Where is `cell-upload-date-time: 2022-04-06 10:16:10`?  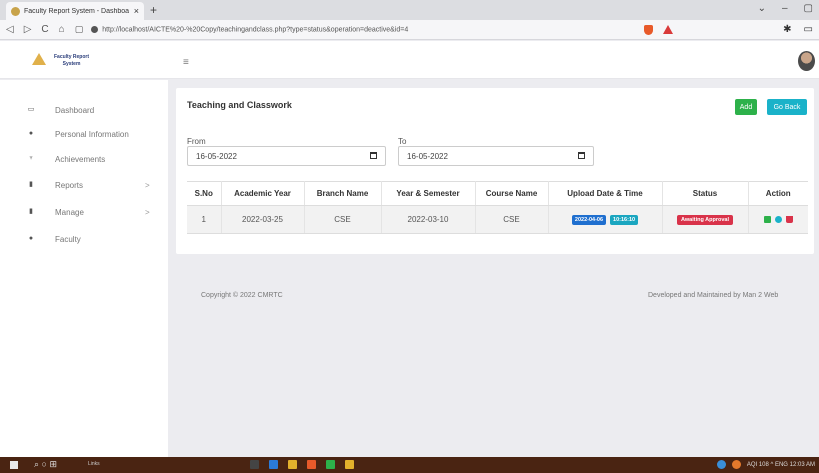
cell-upload-date-time: 2022-04-06 10:16:10 is located at coordinates (605, 219).